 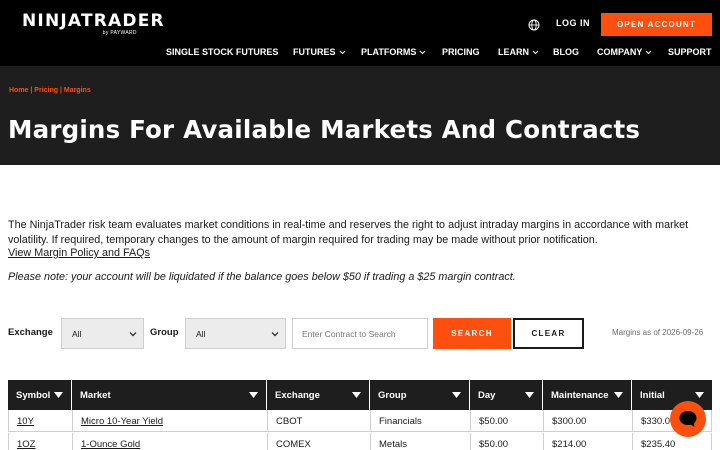 What do you see at coordinates (40, 421) in the screenshot?
I see `cell-symbol: 10Y` at bounding box center [40, 421].